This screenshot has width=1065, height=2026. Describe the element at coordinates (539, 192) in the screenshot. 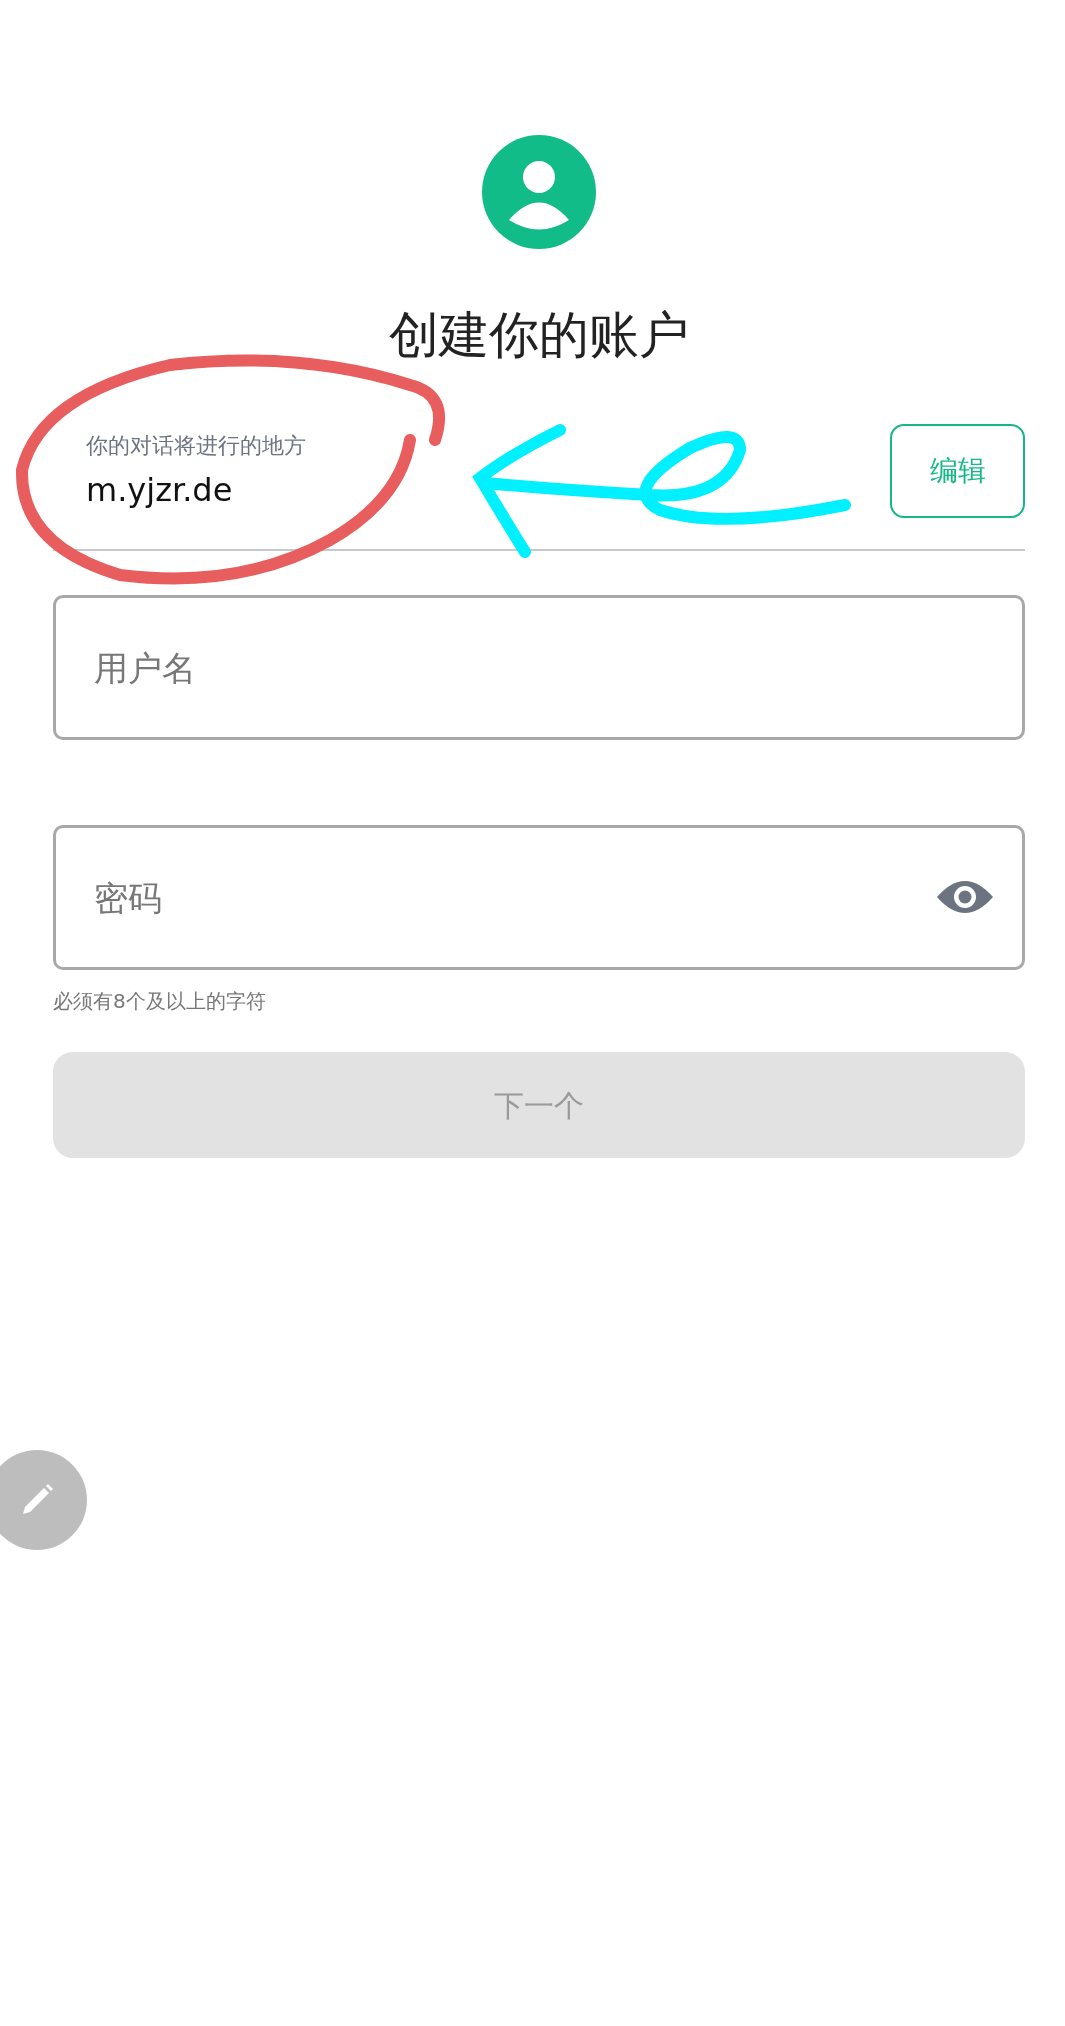

I see `user-avatar-icon` at that location.